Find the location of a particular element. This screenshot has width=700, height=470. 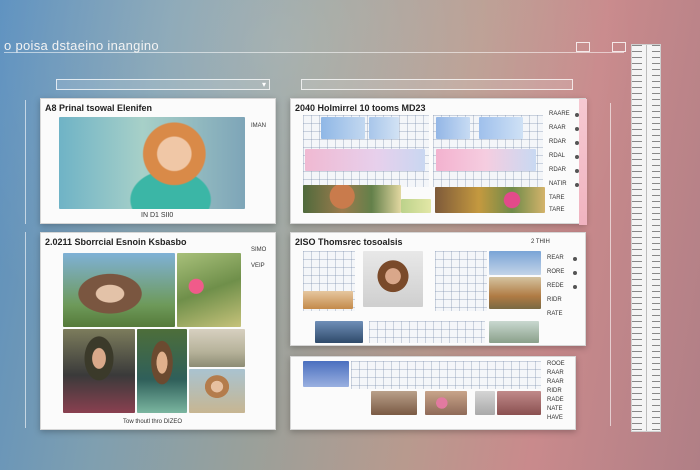

grass-photo is located at coordinates (416, 206).